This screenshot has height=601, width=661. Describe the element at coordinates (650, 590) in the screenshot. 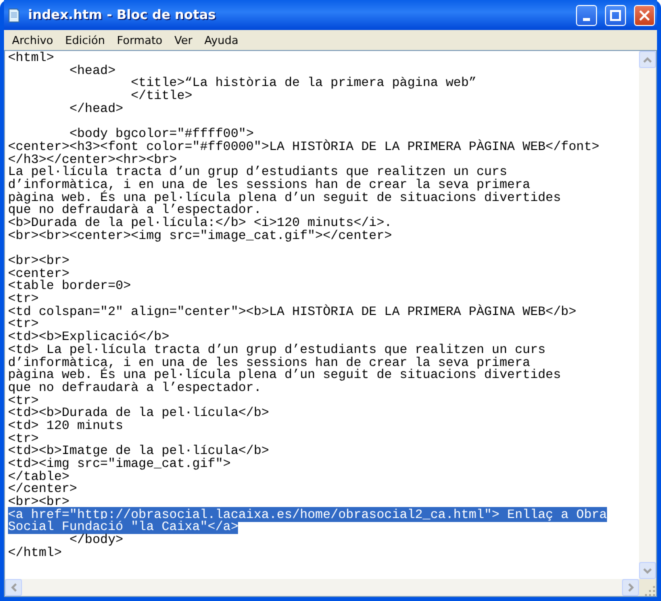

I see `size-grip-icon` at that location.